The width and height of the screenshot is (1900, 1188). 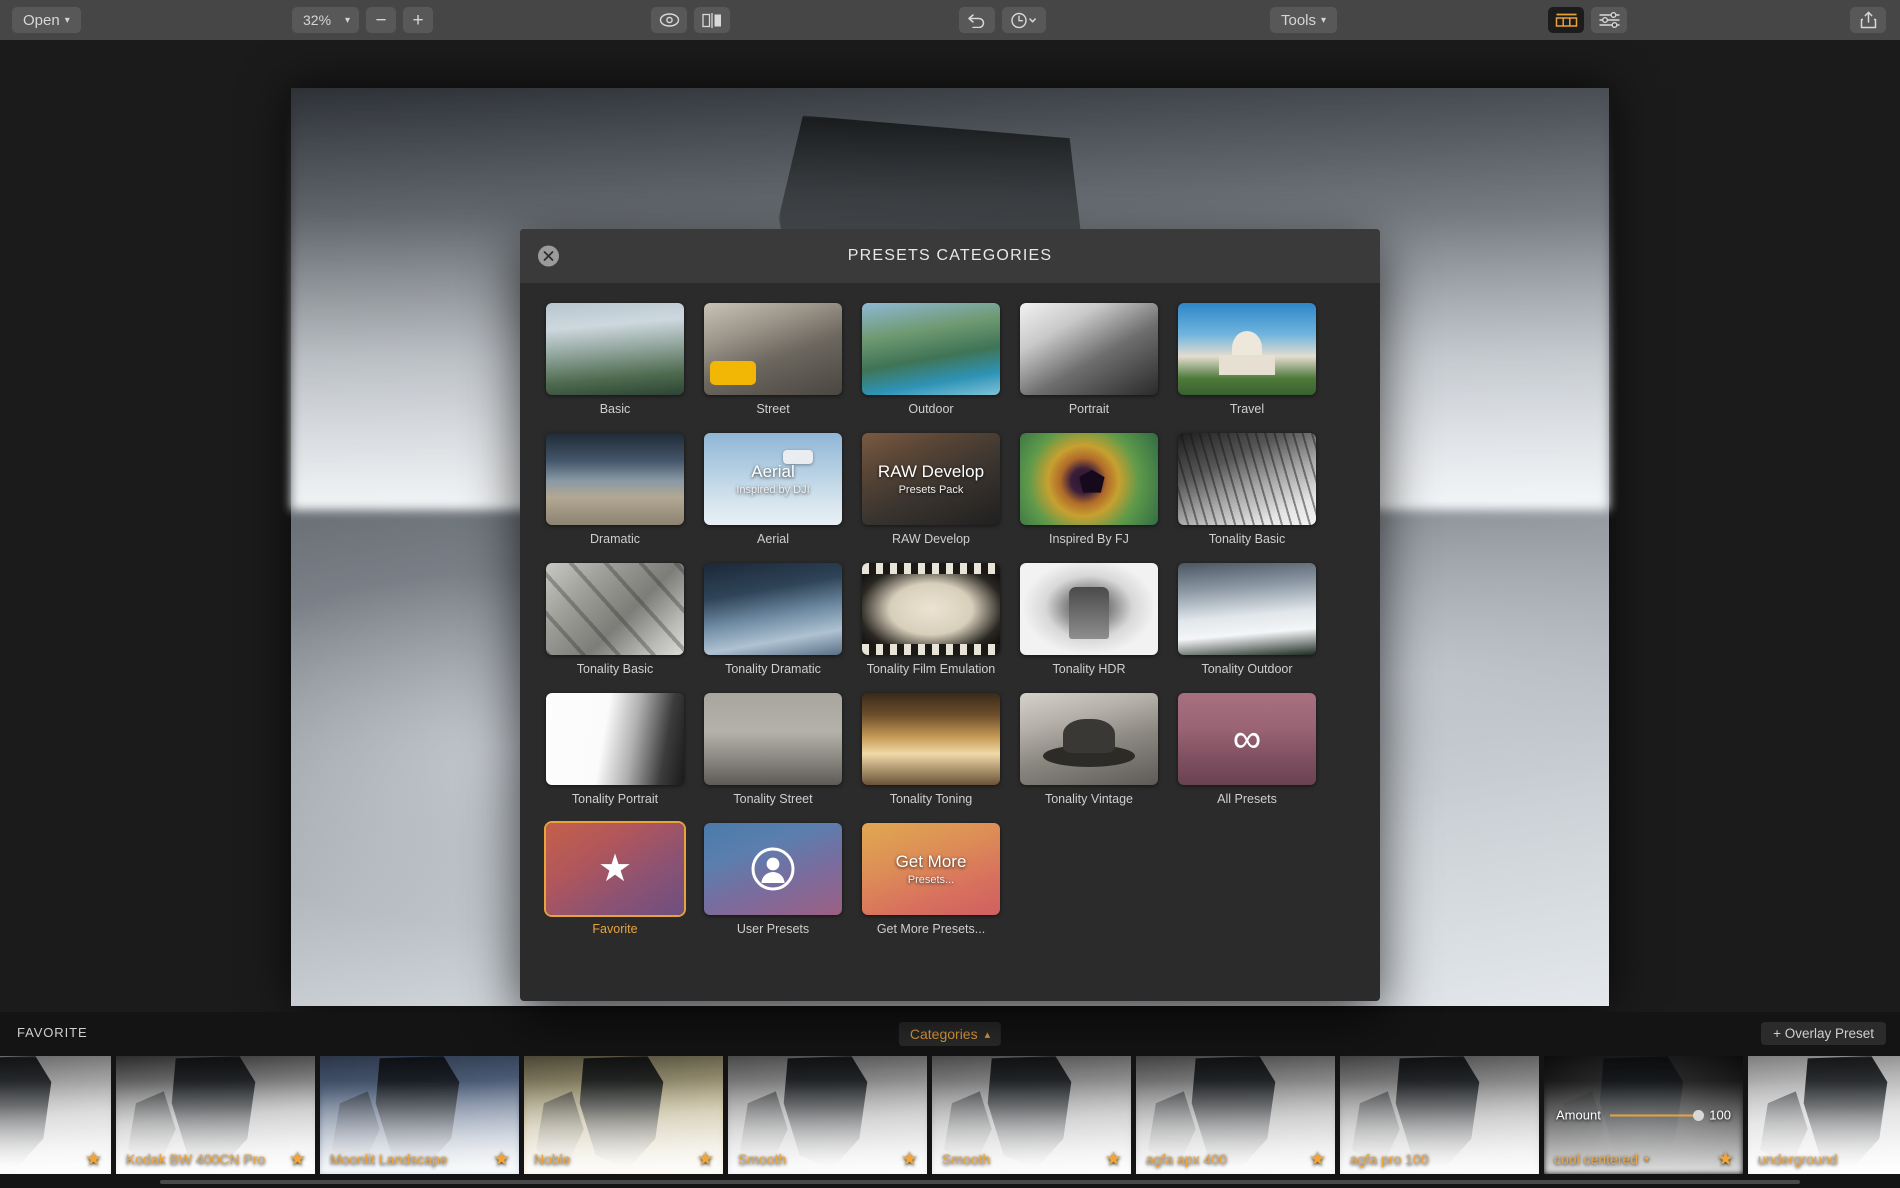 What do you see at coordinates (712, 20) in the screenshot?
I see `compare-split-button` at bounding box center [712, 20].